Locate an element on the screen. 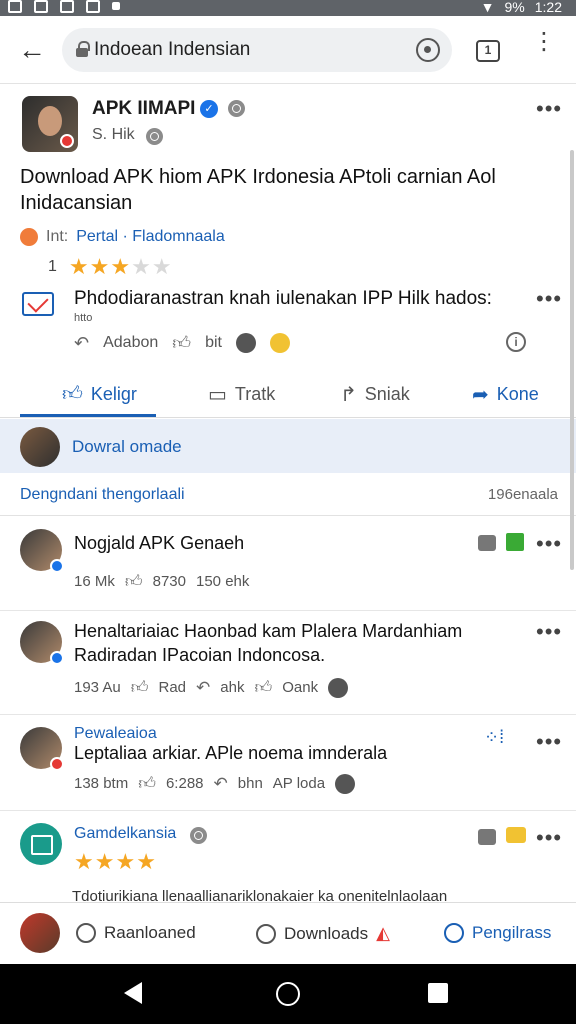 This screenshot has width=576, height=1024. lock-icon is located at coordinates (83, 49).